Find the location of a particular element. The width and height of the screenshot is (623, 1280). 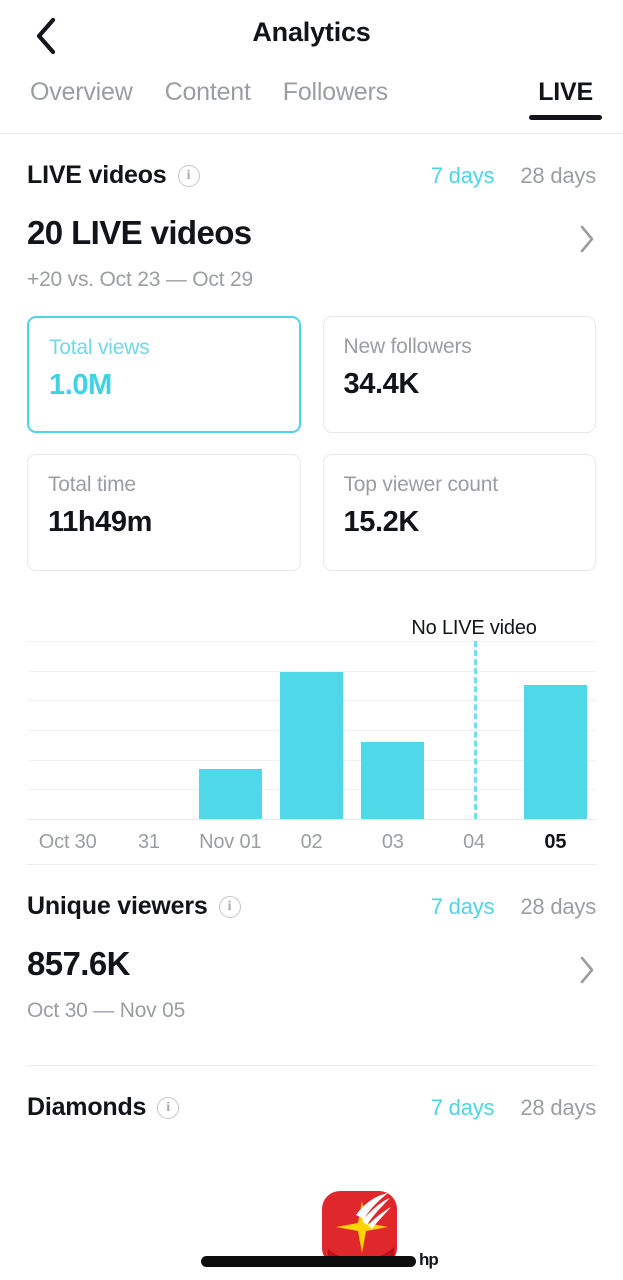

metric-card-value: 11h49m is located at coordinates (100, 522).